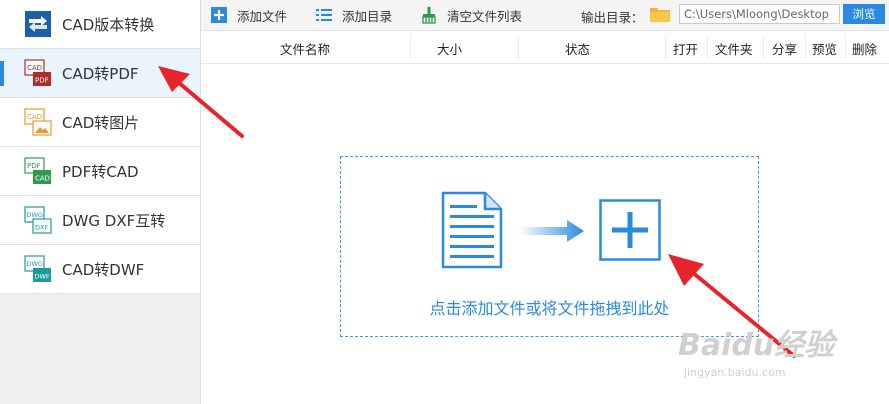  Describe the element at coordinates (686, 49) in the screenshot. I see `column-header-open: 打开` at that location.